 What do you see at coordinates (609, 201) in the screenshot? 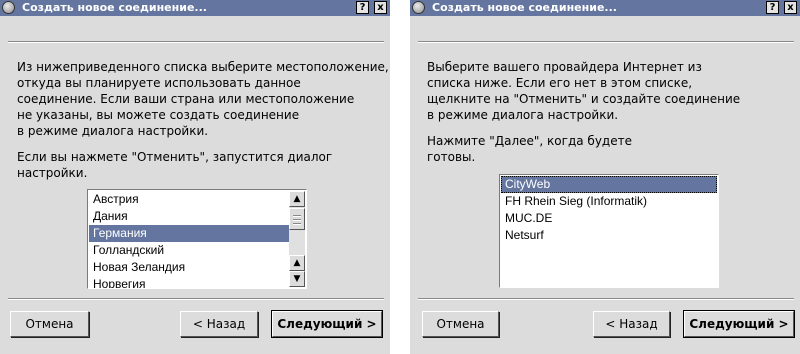
I see `list-item: FH Rhein Sieg (Informatik)` at bounding box center [609, 201].